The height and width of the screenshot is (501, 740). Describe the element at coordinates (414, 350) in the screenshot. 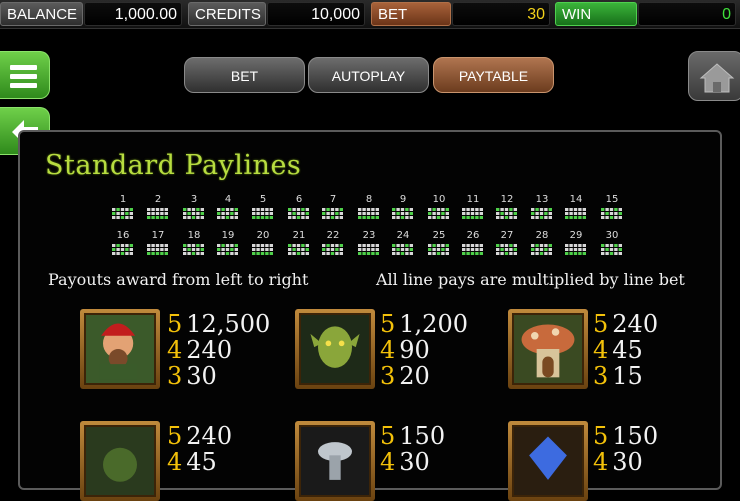

I see `payout-amount: 90` at that location.